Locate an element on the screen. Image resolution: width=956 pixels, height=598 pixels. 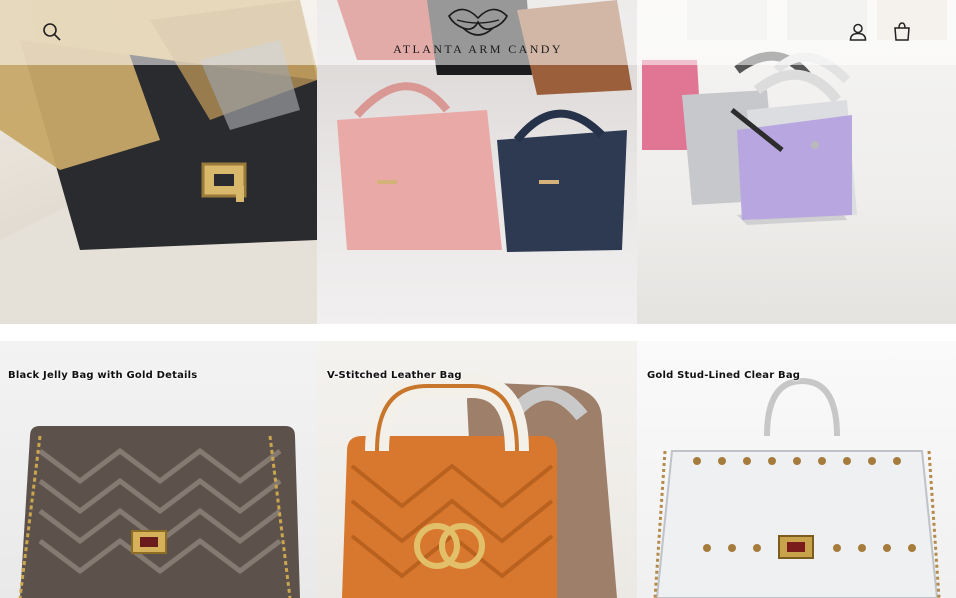
site-header: ATLANTA ARM CANDY is located at coordinates (478, 32).